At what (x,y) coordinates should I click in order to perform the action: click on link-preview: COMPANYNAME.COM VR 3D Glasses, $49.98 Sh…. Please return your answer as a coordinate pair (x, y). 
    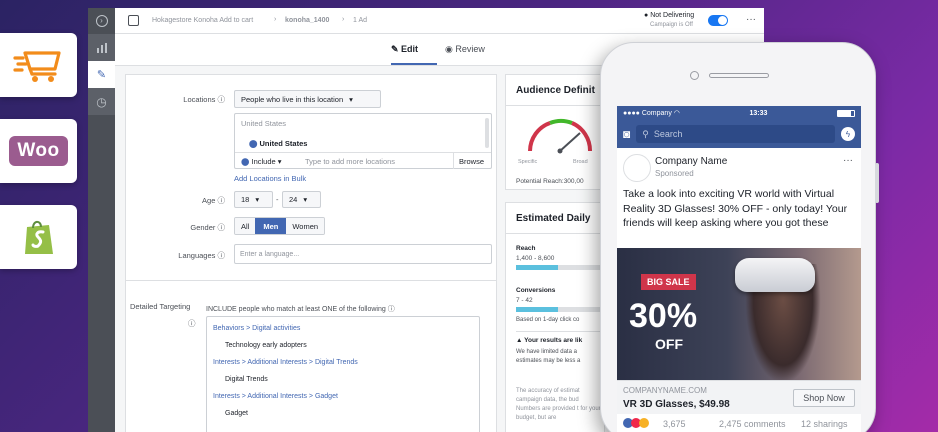
    Looking at the image, I should click on (739, 397).